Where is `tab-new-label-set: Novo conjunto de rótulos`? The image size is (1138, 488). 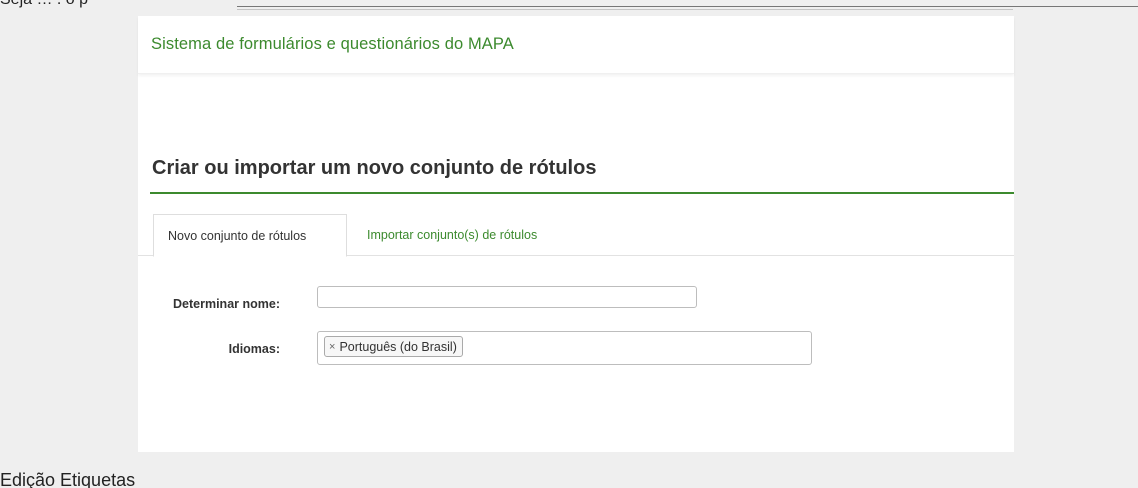
tab-new-label-set: Novo conjunto de rótulos is located at coordinates (250, 235).